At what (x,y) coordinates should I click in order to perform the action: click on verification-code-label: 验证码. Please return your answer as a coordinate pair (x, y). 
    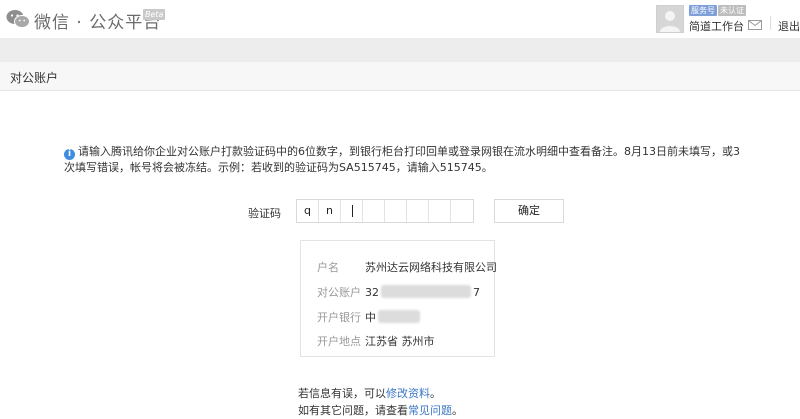
    Looking at the image, I should click on (264, 213).